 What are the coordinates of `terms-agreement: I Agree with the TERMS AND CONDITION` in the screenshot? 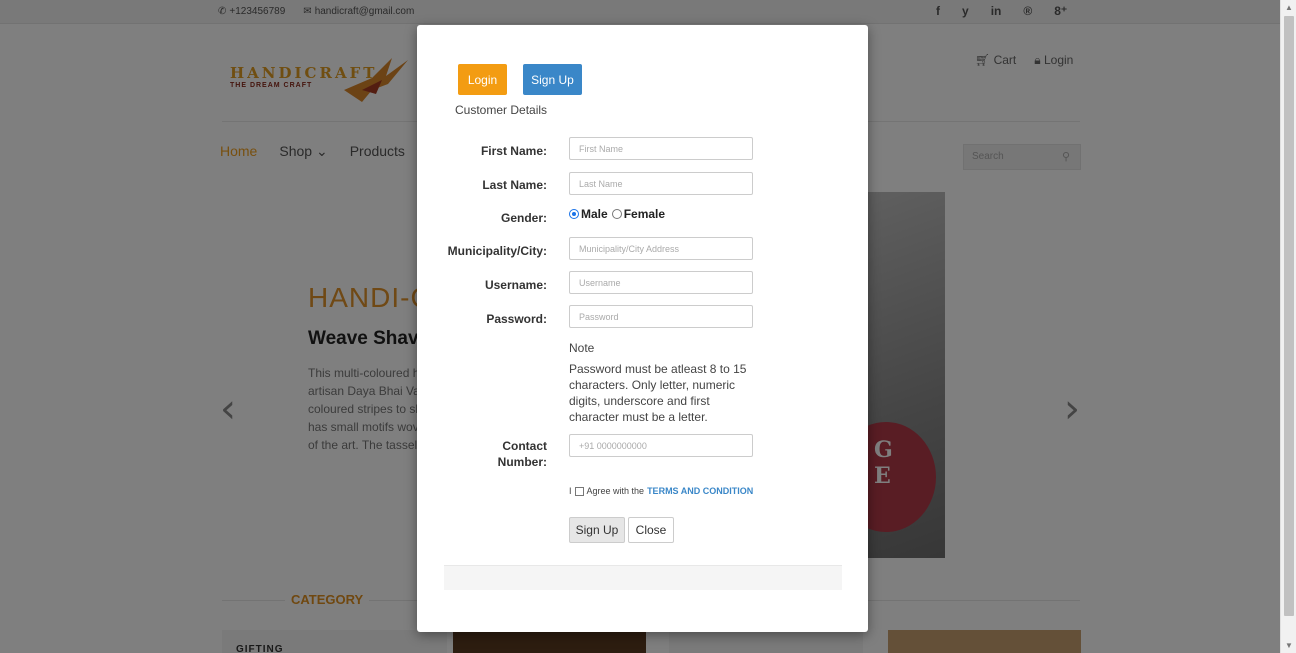 It's located at (661, 491).